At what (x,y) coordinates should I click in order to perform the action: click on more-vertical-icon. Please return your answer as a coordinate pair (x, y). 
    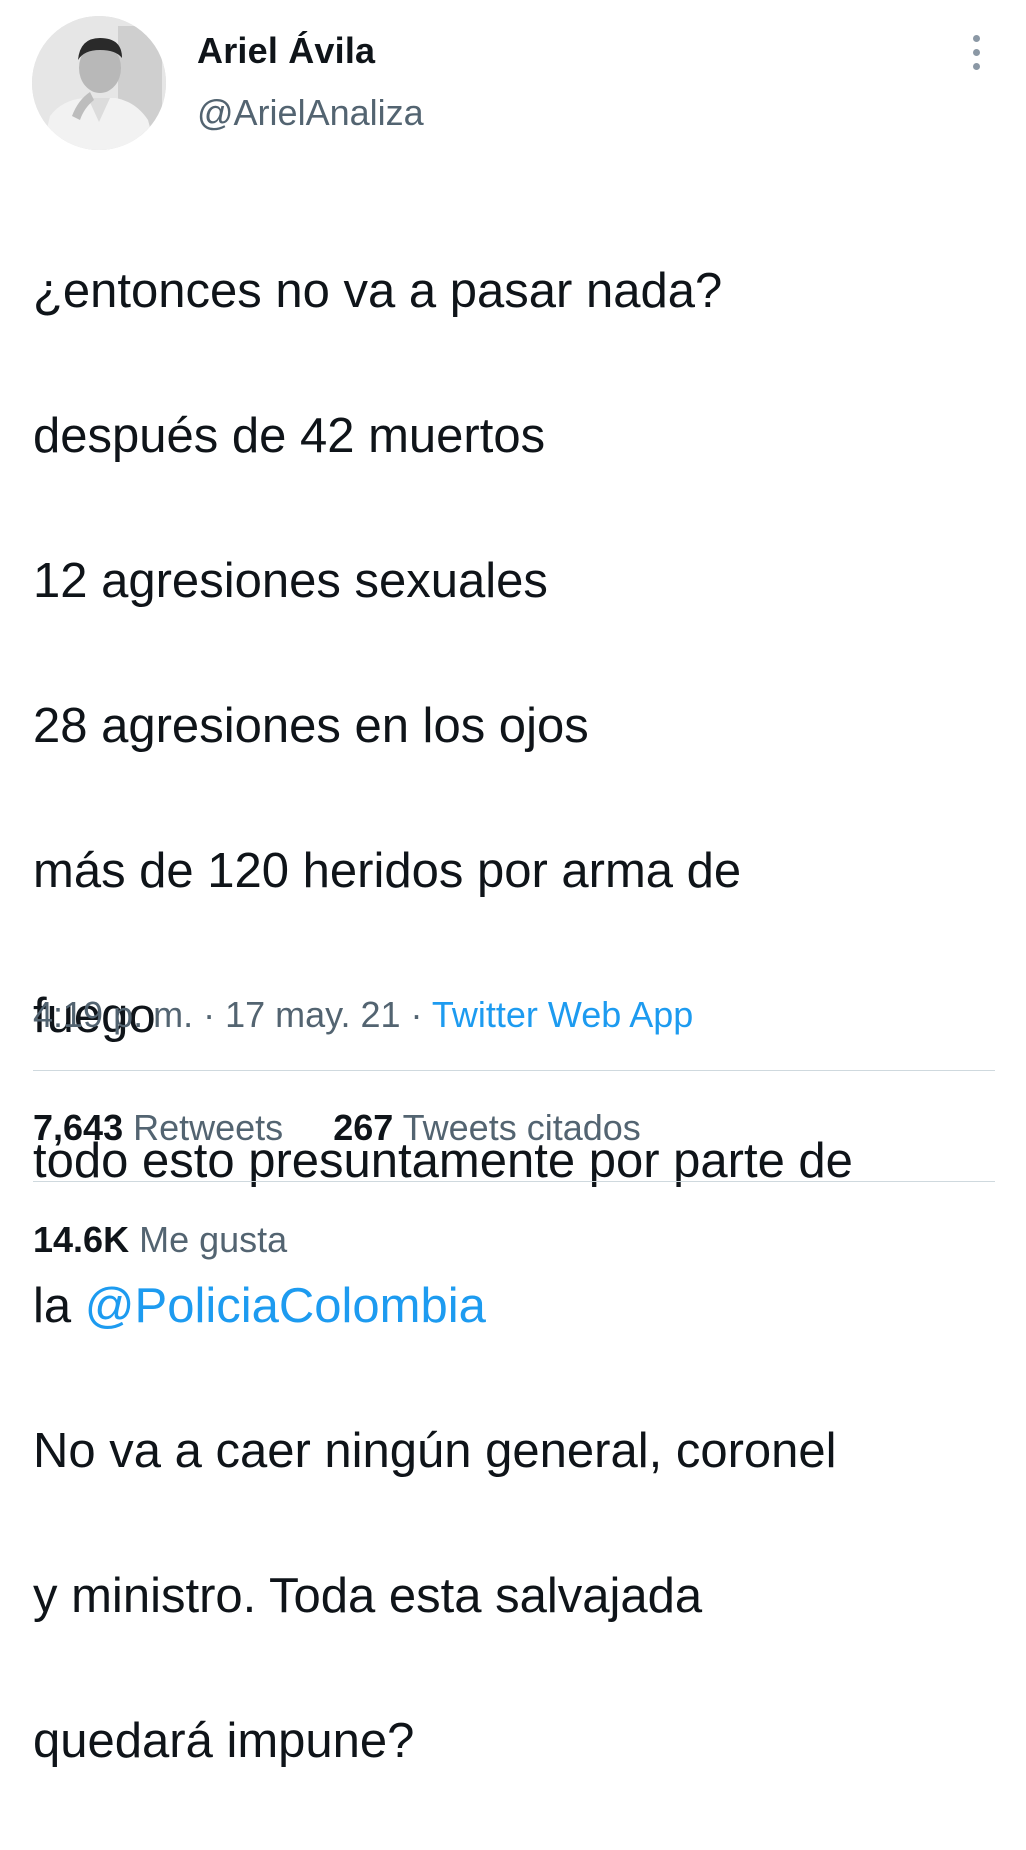
    Looking at the image, I should click on (976, 38).